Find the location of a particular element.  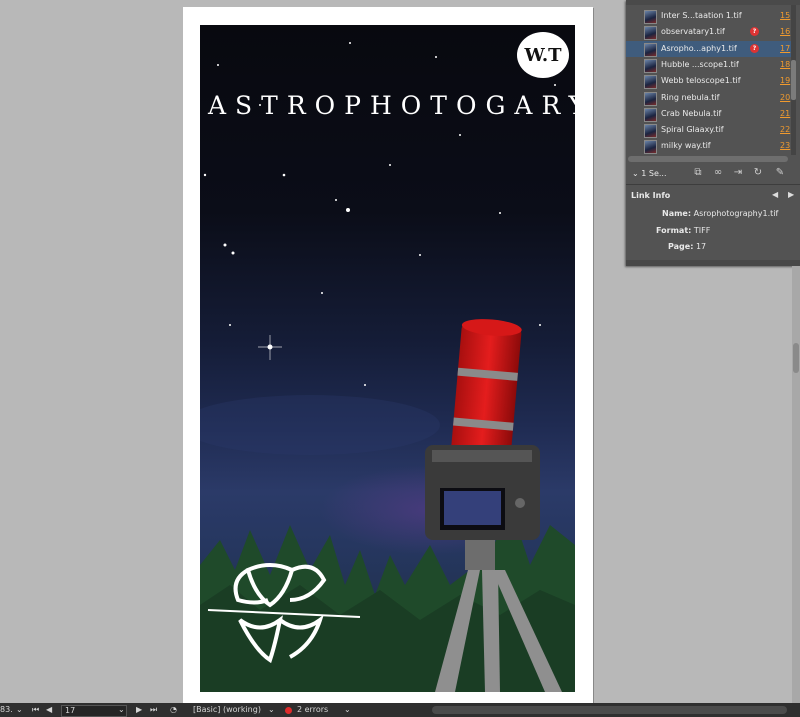

link-item: observatary1.tif? 16 is located at coordinates (711, 32).